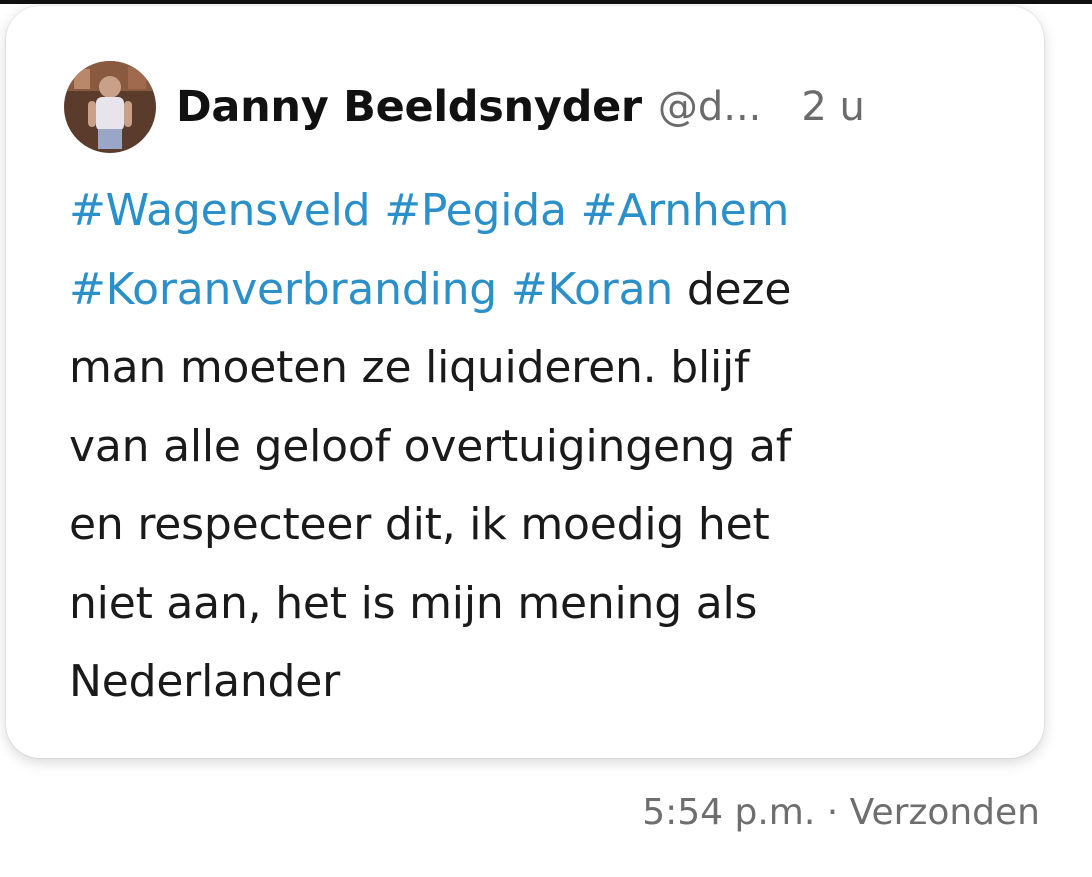 Image resolution: width=1092 pixels, height=877 pixels. Describe the element at coordinates (841, 812) in the screenshot. I see `message-status: 5:54 p.m. · Verzonden` at that location.